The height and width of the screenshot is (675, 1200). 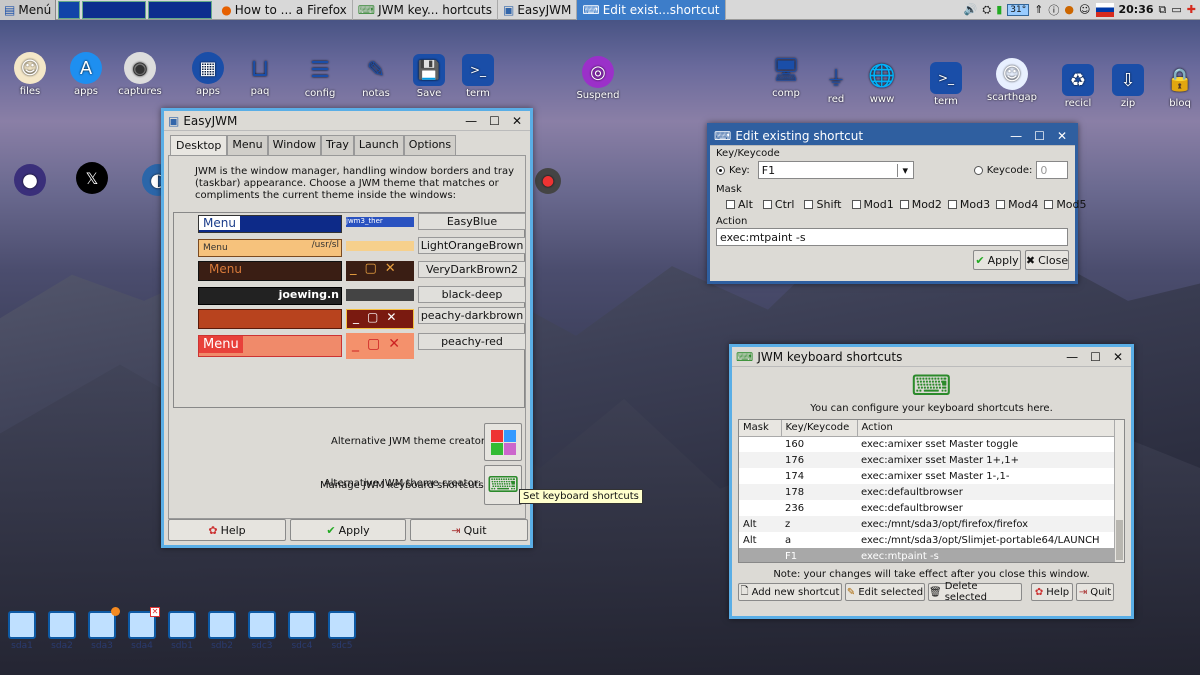 What do you see at coordinates (1104, 9) in the screenshot?
I see `flag-icon` at bounding box center [1104, 9].